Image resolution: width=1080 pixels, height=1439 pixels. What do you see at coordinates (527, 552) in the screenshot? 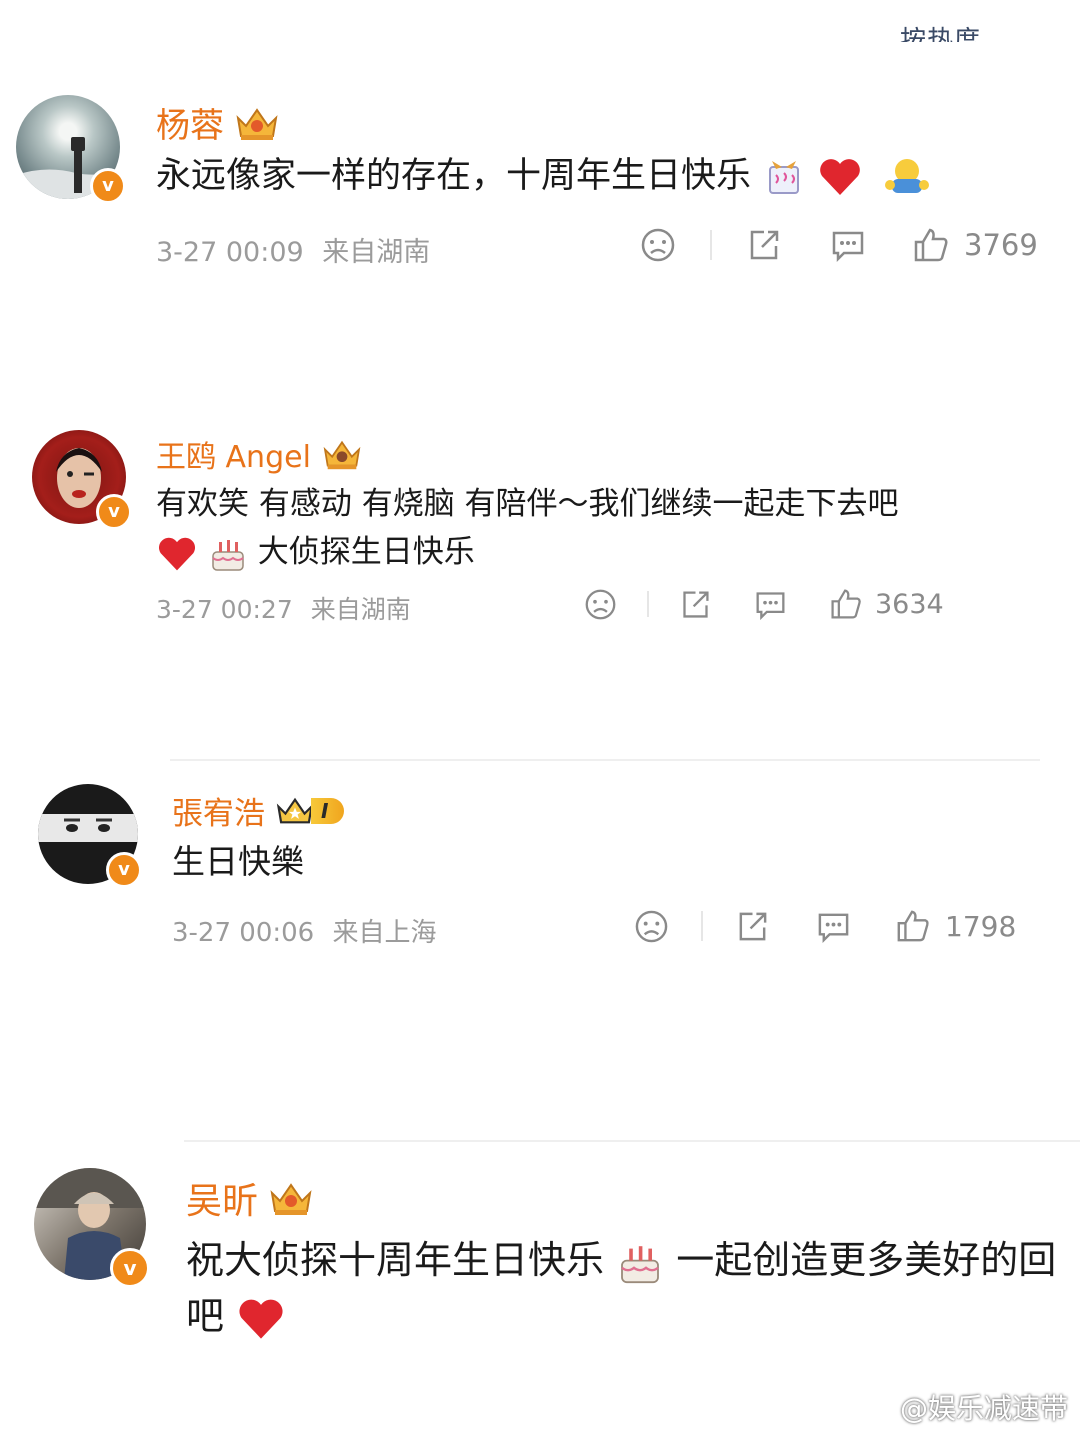
I see `comment-text-line2-row: 大侦探生日快乐` at bounding box center [527, 552].